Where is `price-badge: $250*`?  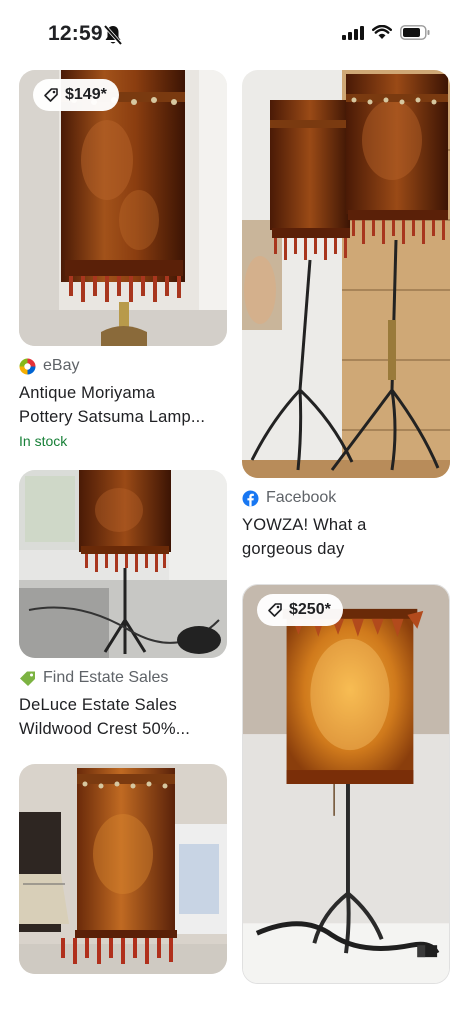
price-badge: $250* is located at coordinates (300, 610).